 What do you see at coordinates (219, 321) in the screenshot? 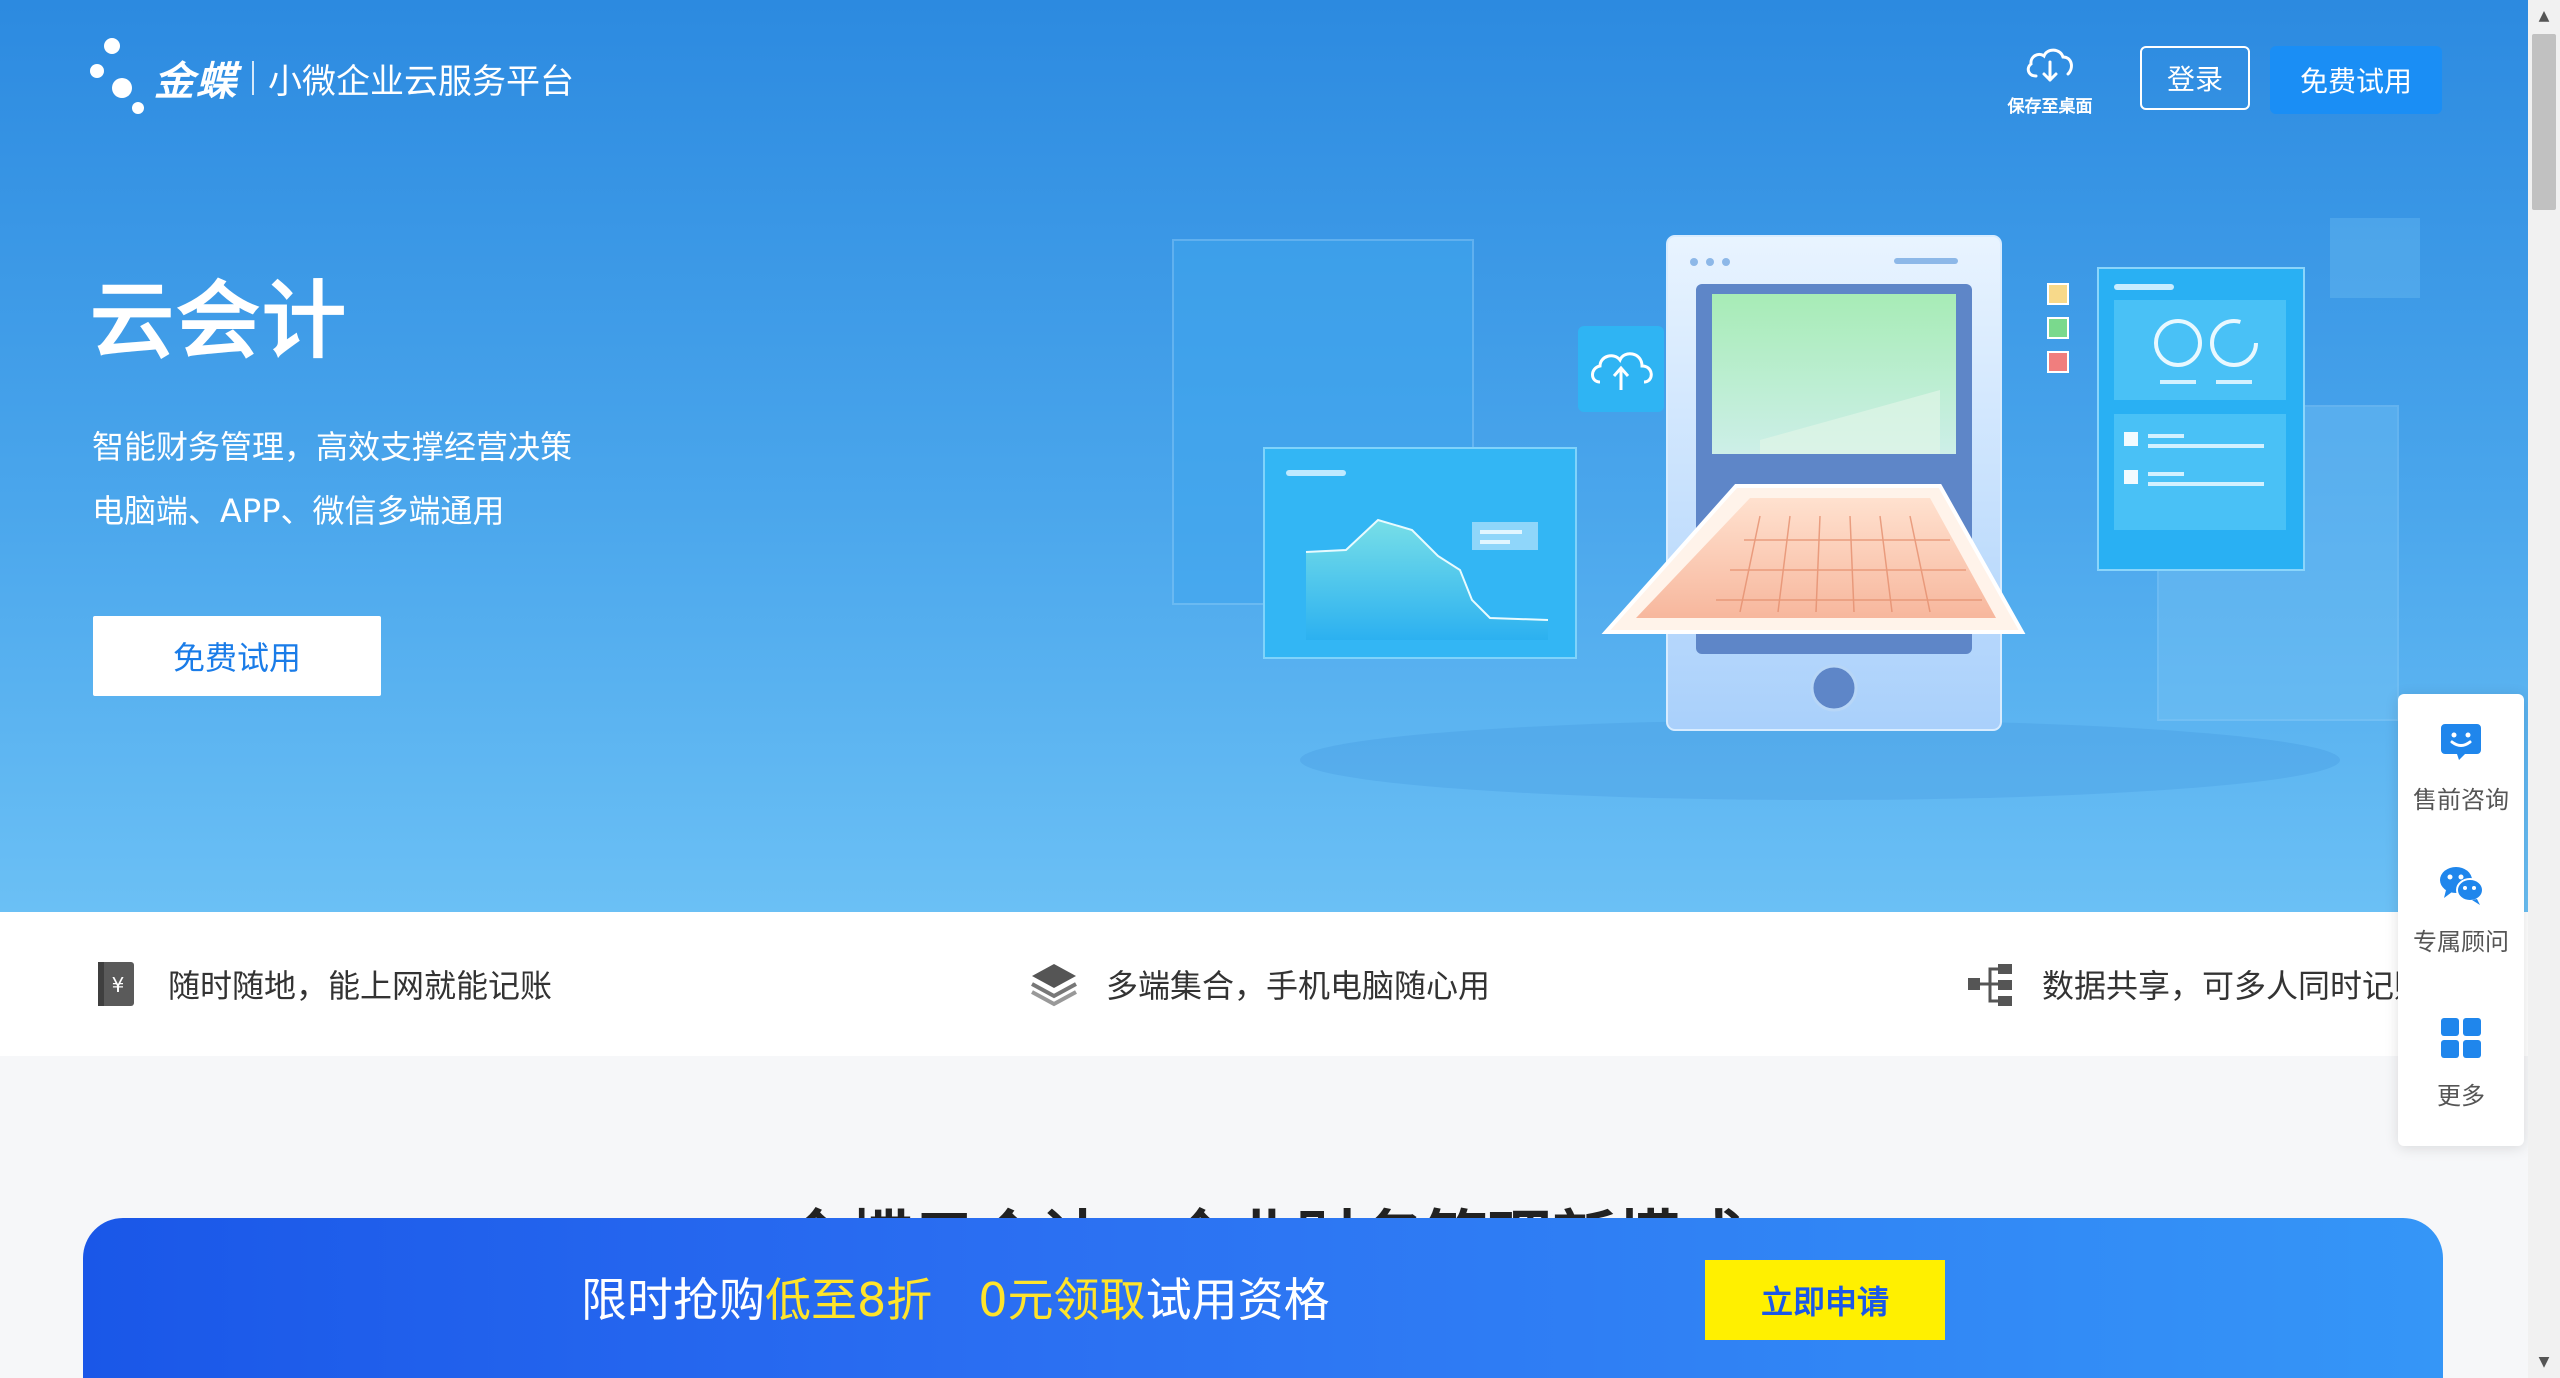
I see `hero-title: 云会计` at bounding box center [219, 321].